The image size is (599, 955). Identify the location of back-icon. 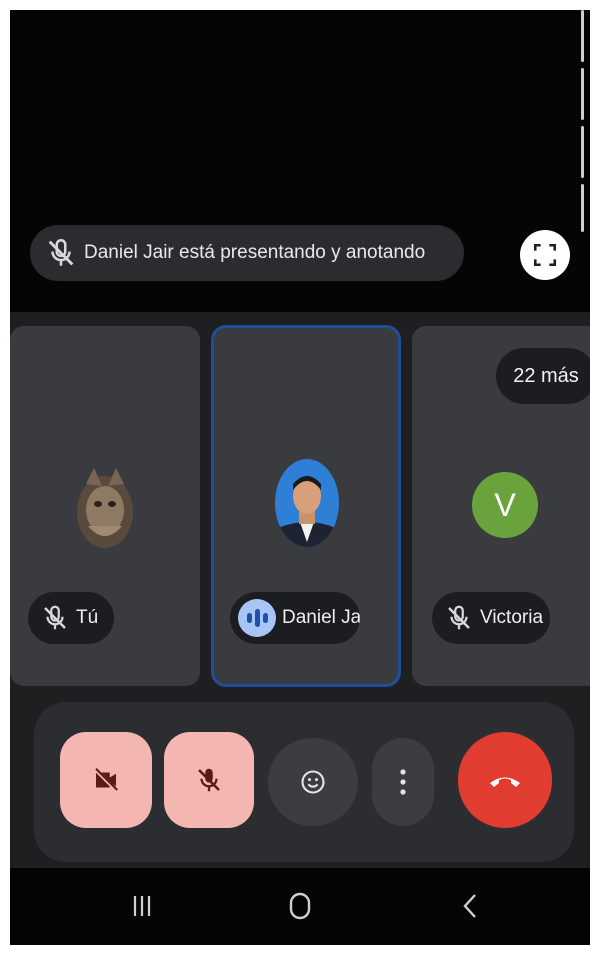
(469, 906).